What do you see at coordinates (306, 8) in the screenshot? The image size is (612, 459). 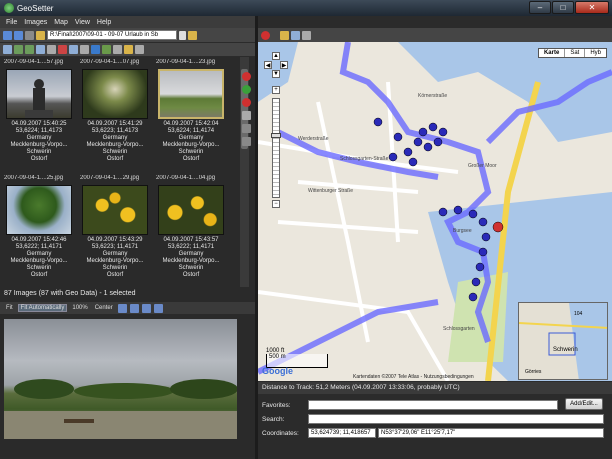 I see `title-bar: GeoSetter – □ ✕` at bounding box center [306, 8].